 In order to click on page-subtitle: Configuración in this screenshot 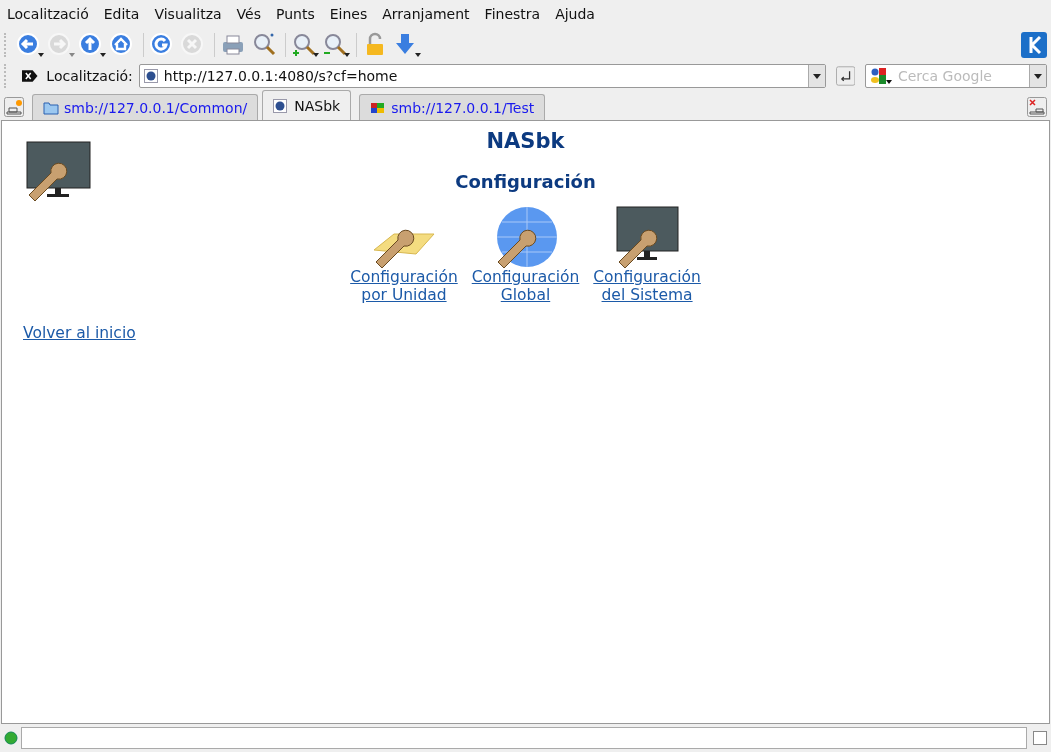, I will do `click(525, 181)`.